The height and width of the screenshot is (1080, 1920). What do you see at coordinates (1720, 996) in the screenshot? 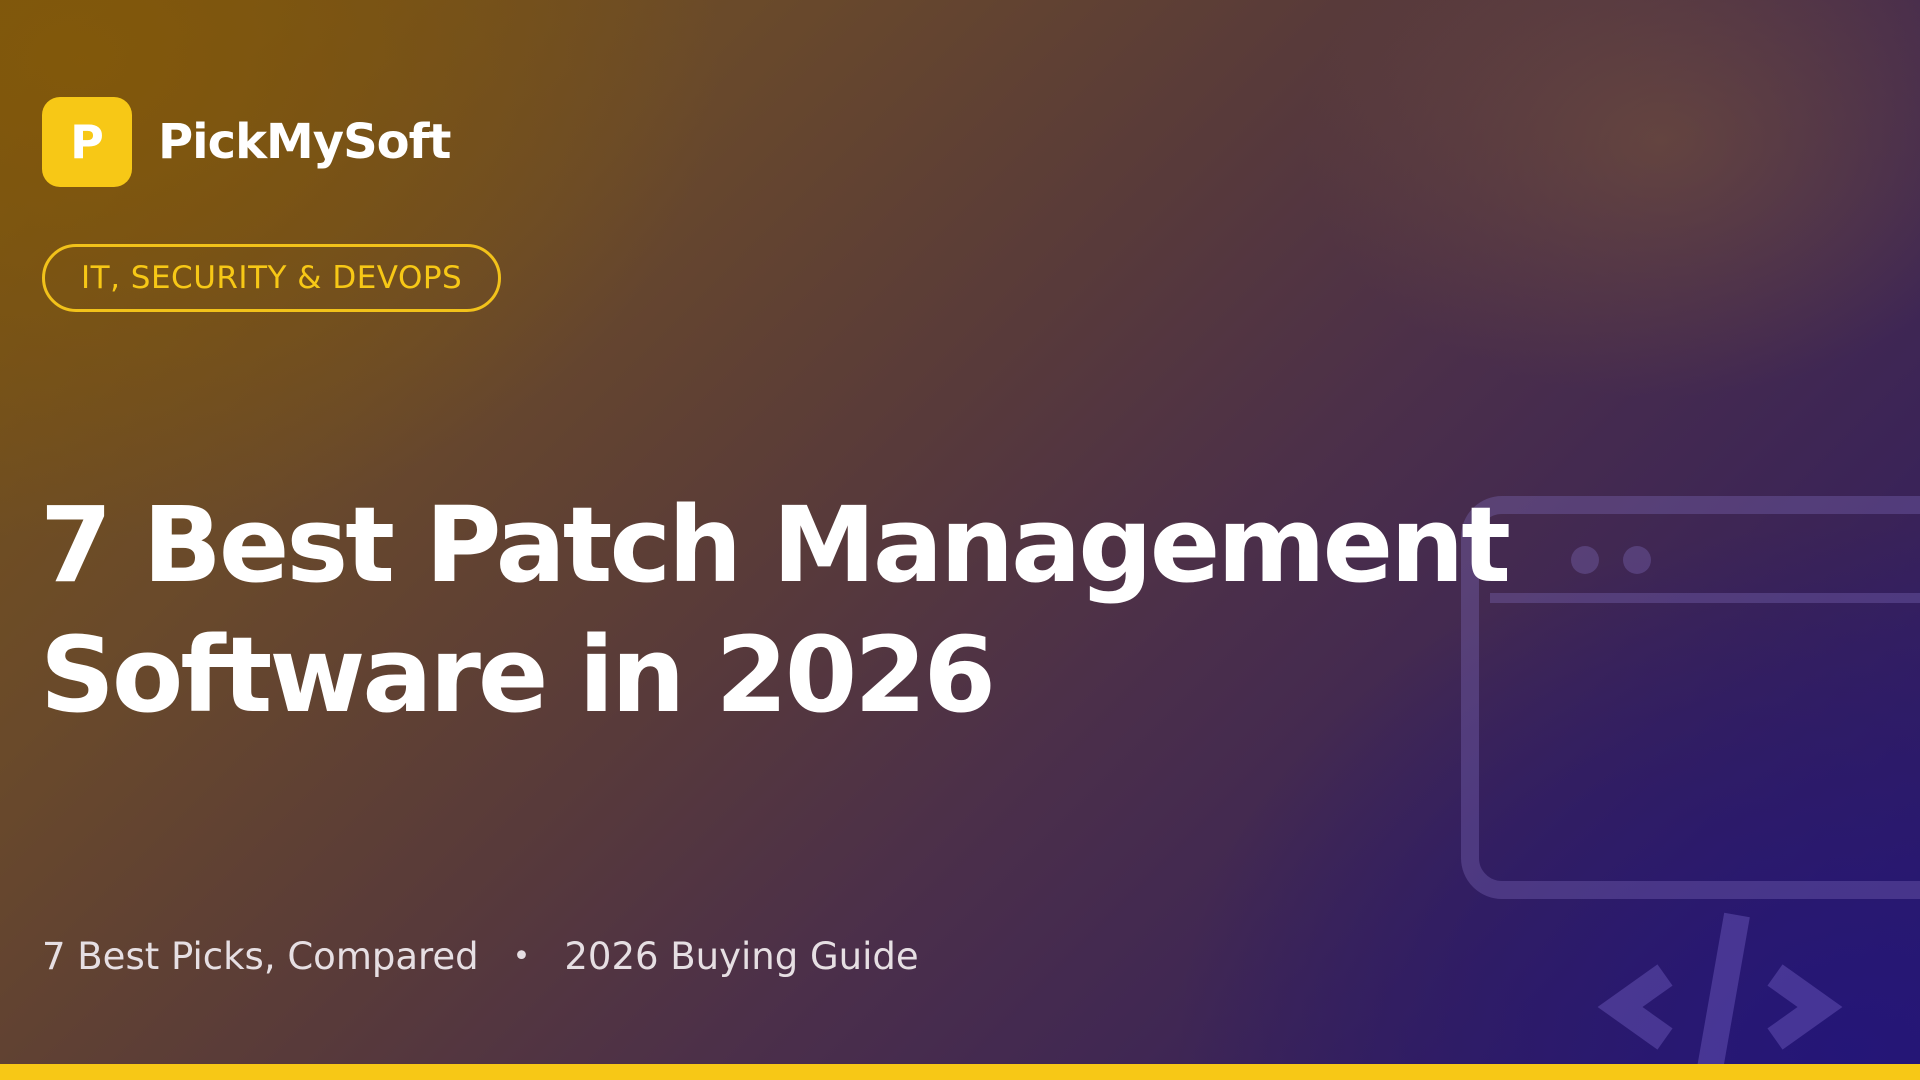
I see `code-brackets-icon` at bounding box center [1720, 996].